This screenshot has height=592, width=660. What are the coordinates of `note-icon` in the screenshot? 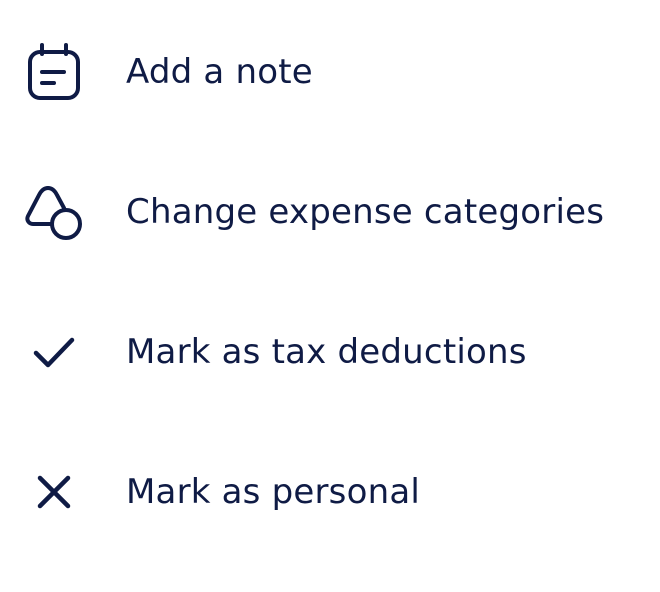 It's located at (54, 72).